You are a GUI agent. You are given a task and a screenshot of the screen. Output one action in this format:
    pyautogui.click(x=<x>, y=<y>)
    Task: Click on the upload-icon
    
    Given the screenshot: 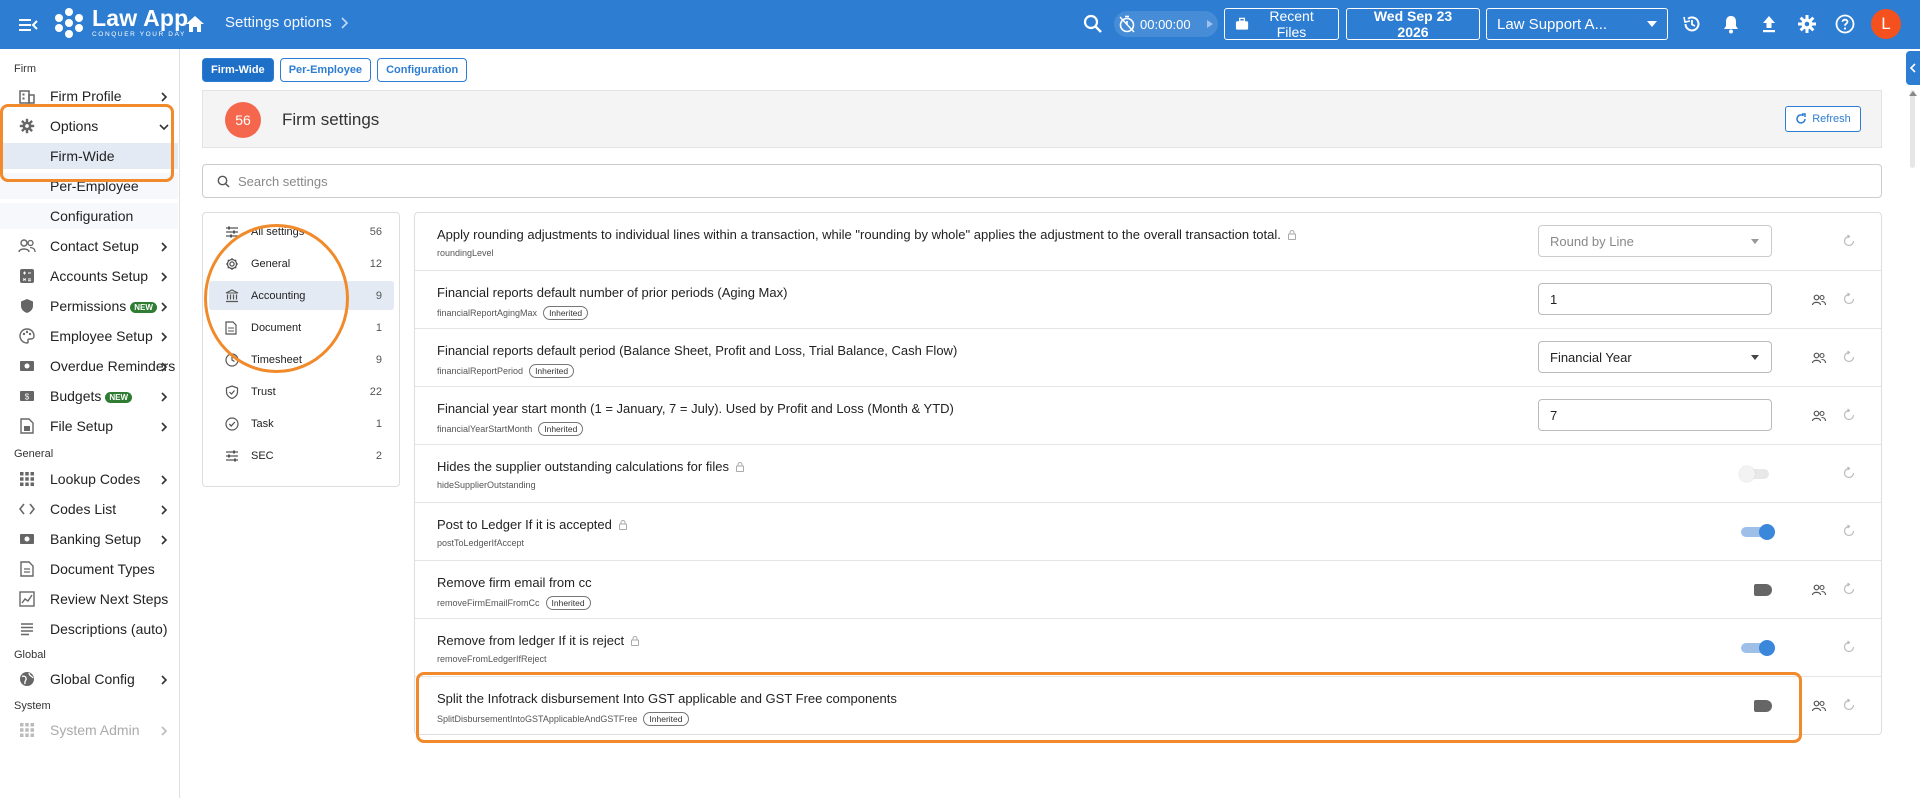 What is the action you would take?
    pyautogui.click(x=1769, y=24)
    